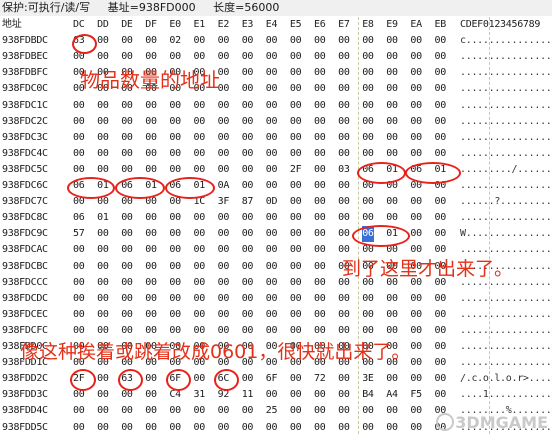  What do you see at coordinates (392, 395) in the screenshot?
I see `hex-byte: A4` at bounding box center [392, 395].